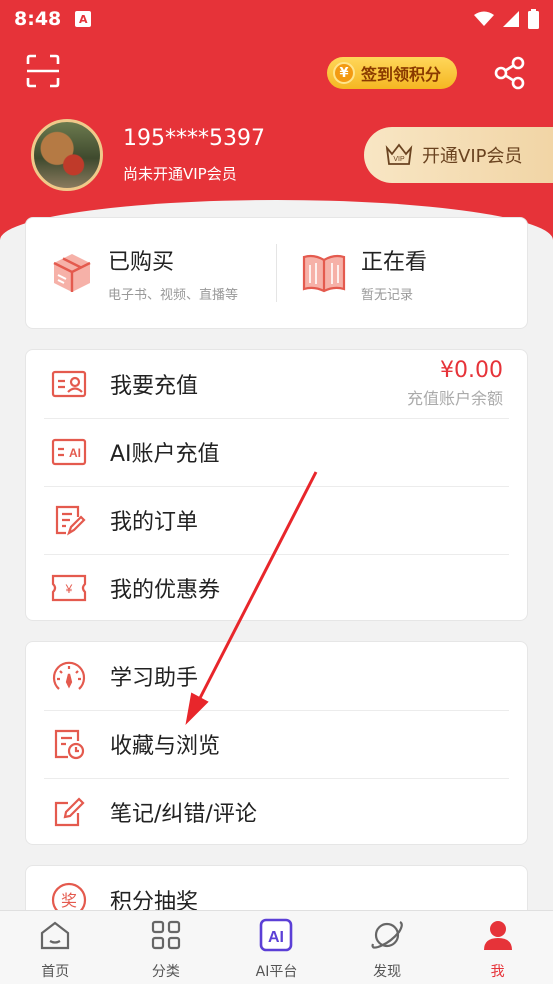 This screenshot has width=553, height=984. What do you see at coordinates (276, 452) in the screenshot?
I see `ai-recharge-row: AI AI账户充值` at bounding box center [276, 452].